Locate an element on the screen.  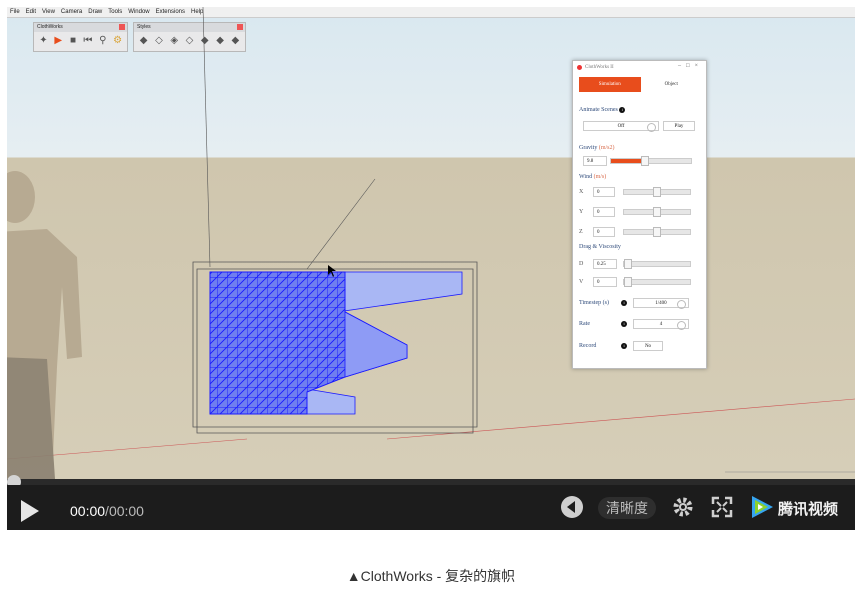
fullscreen-icon is located at coordinates (722, 507).